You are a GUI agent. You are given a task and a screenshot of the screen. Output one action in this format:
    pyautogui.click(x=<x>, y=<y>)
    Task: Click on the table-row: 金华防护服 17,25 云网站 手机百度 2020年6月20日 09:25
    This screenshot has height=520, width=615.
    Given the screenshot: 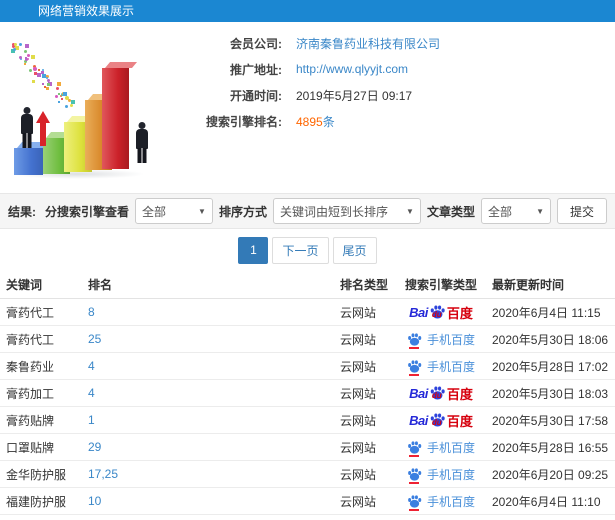 What is the action you would take?
    pyautogui.click(x=307, y=474)
    